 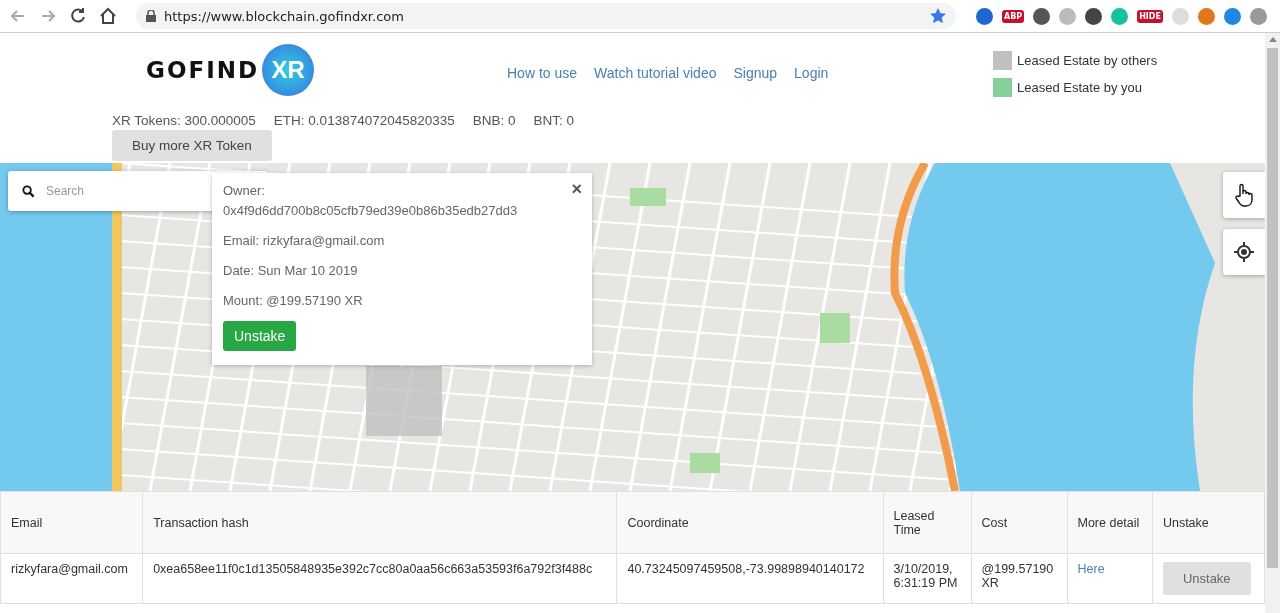 I want to click on table-cell: 3/10/2019, 6:31:19 PM, so click(x=925, y=576).